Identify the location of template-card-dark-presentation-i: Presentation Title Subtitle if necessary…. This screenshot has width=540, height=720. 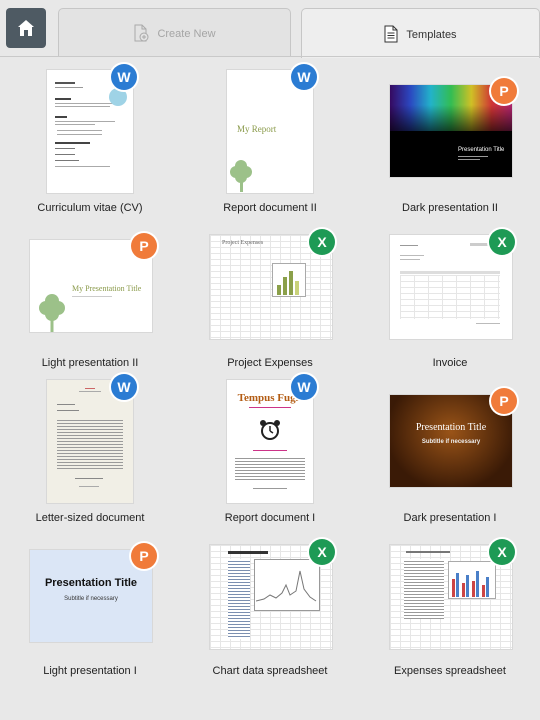
(450, 445).